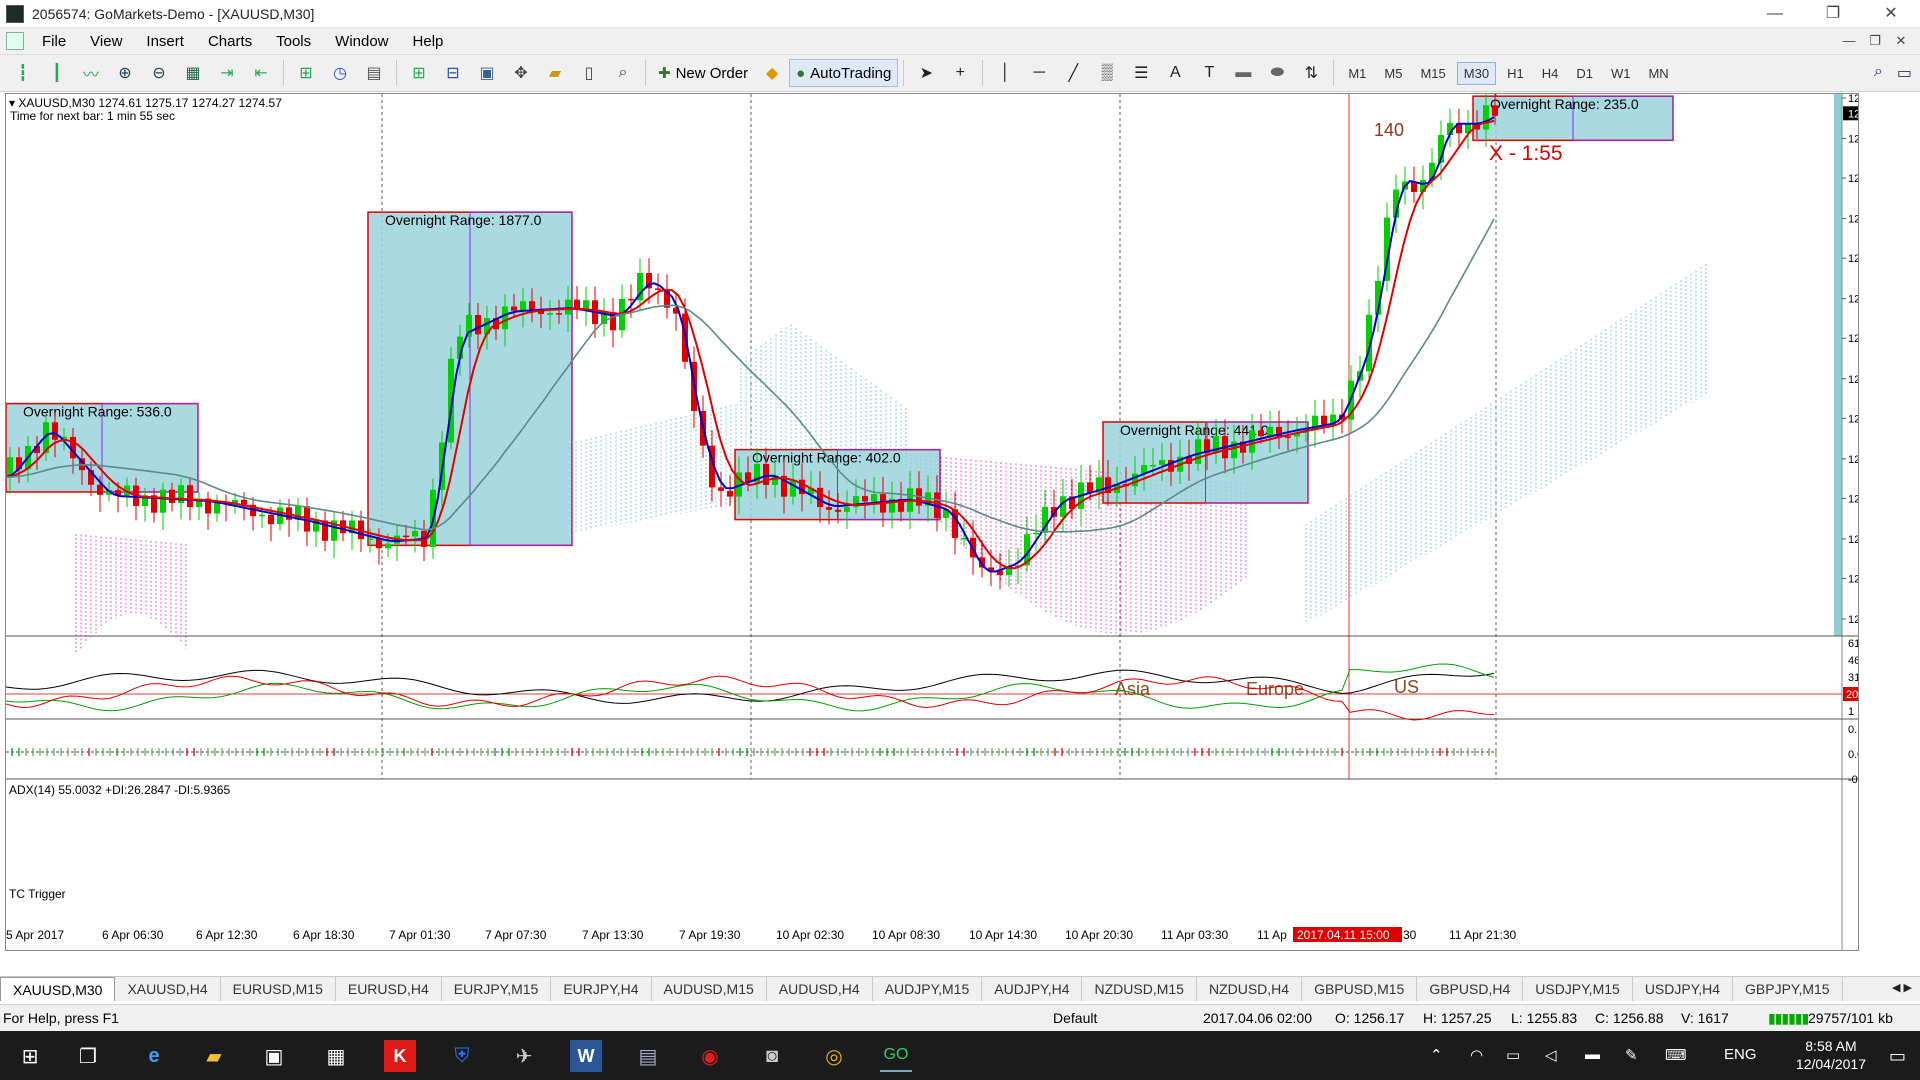  What do you see at coordinates (58, 989) in the screenshot?
I see `tab-xauusd-m30: XAUUSD,M30` at bounding box center [58, 989].